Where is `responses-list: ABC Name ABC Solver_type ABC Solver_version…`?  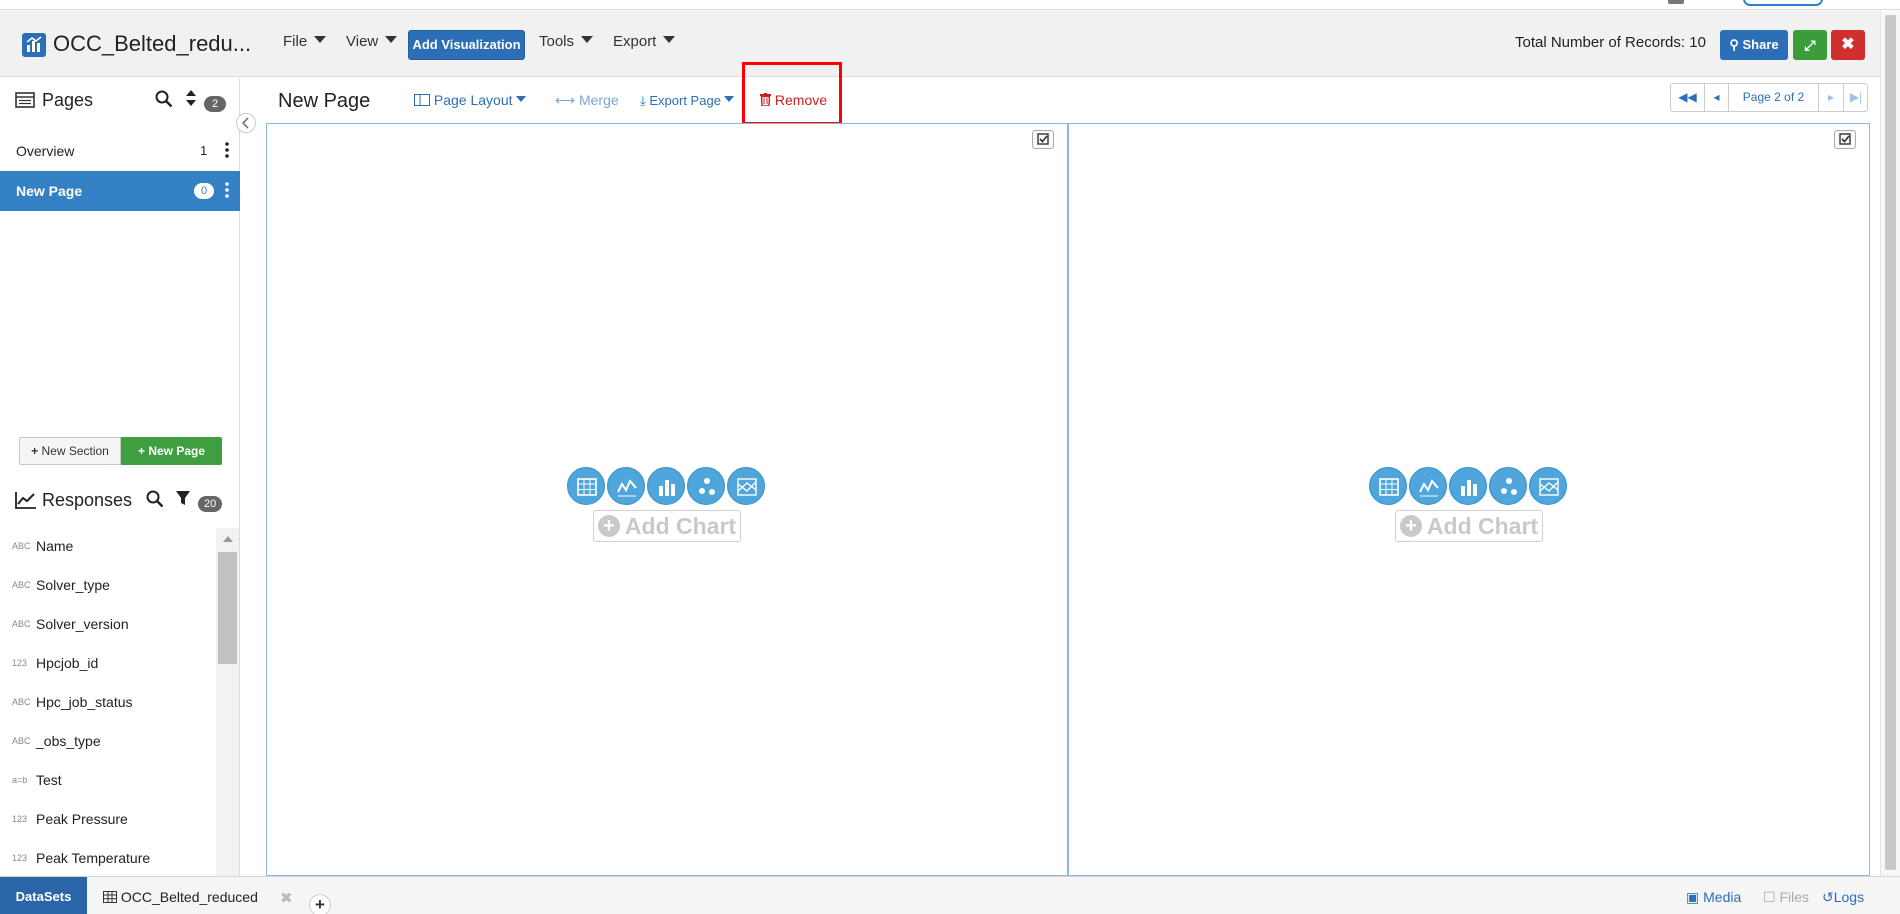
responses-list: ABC Name ABC Solver_type ABC Solver_version… is located at coordinates (108, 702).